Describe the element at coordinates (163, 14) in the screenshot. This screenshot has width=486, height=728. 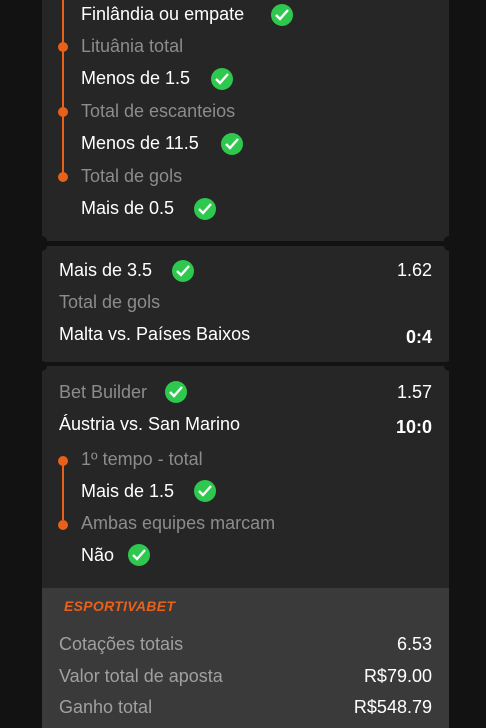
I see `selection-label: Finlândia ou empate` at that location.